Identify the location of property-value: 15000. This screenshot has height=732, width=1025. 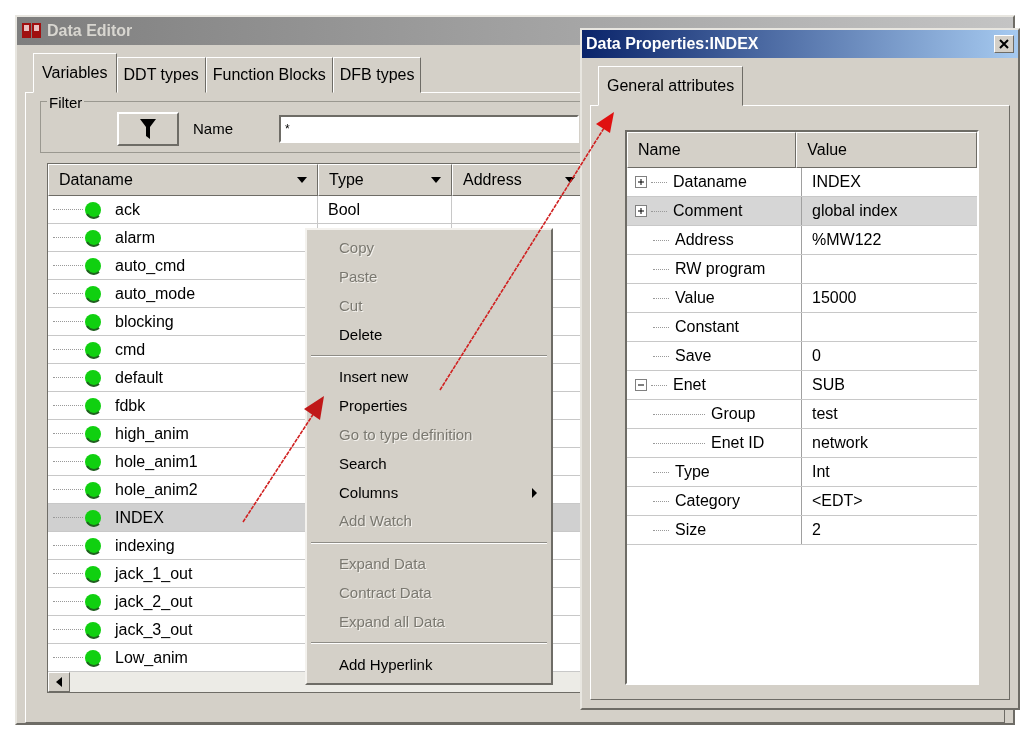
(834, 298).